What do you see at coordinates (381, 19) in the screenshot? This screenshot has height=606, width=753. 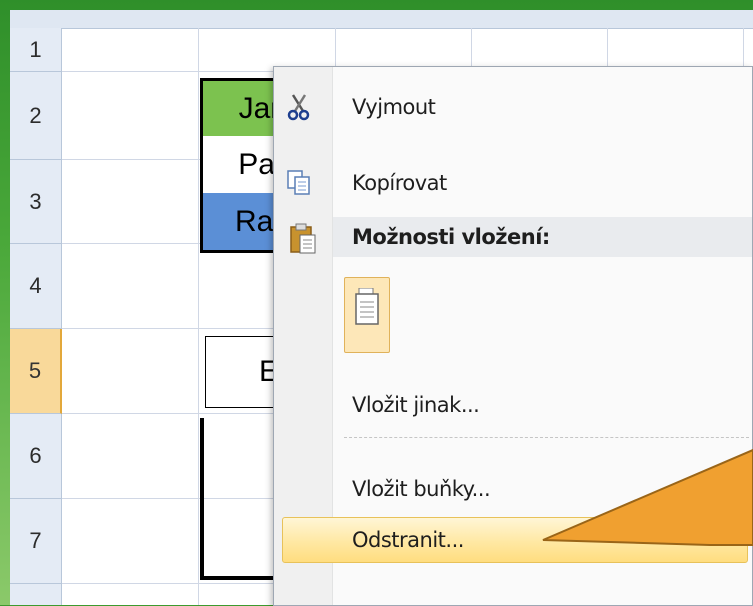 I see `column-header-bar` at bounding box center [381, 19].